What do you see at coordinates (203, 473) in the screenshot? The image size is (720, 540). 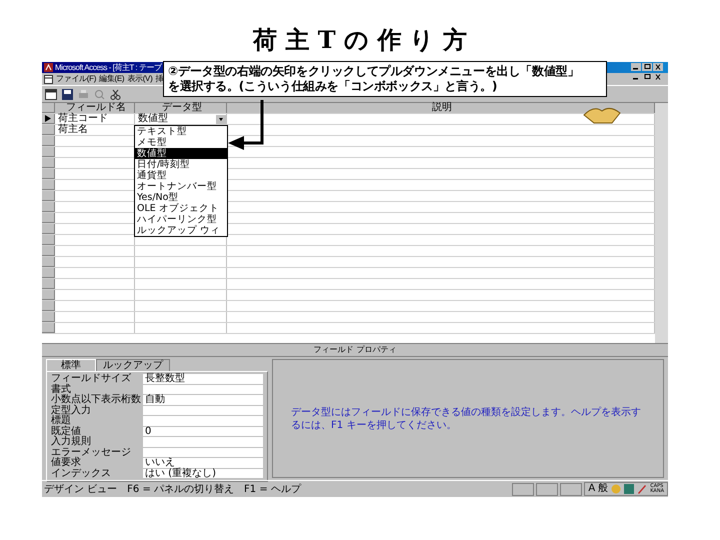 I see `property-field: はい (重複なし)` at bounding box center [203, 473].